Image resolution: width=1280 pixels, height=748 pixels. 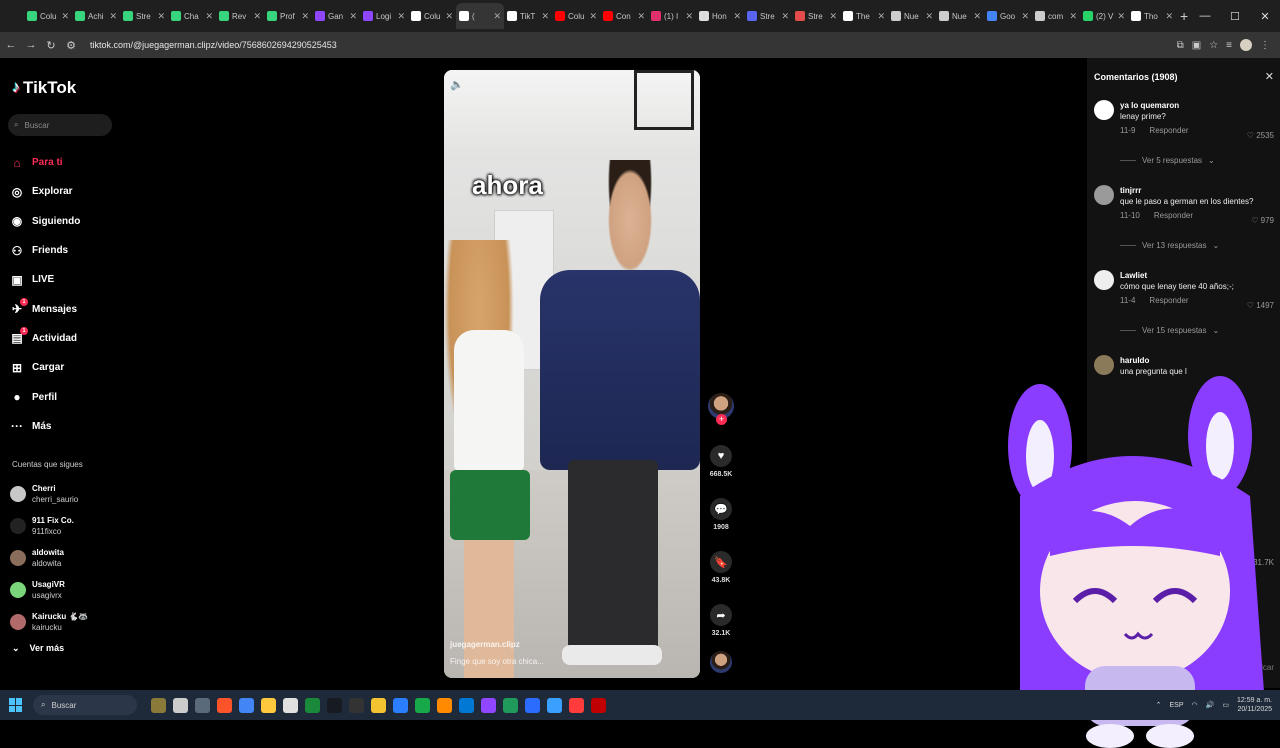 What do you see at coordinates (1184, 16) in the screenshot?
I see `new-tab-icon: +` at bounding box center [1184, 16].